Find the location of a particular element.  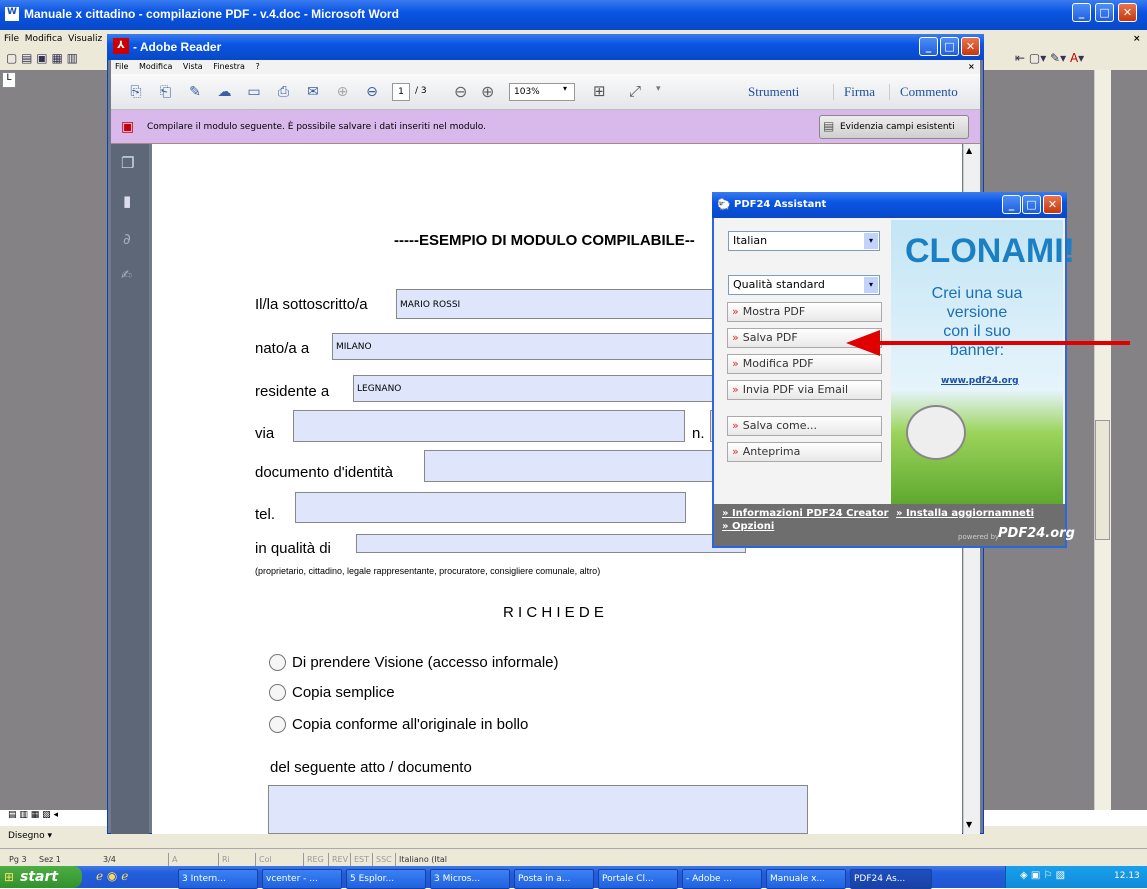

scroll-up-icon: ▲ is located at coordinates (969, 150).